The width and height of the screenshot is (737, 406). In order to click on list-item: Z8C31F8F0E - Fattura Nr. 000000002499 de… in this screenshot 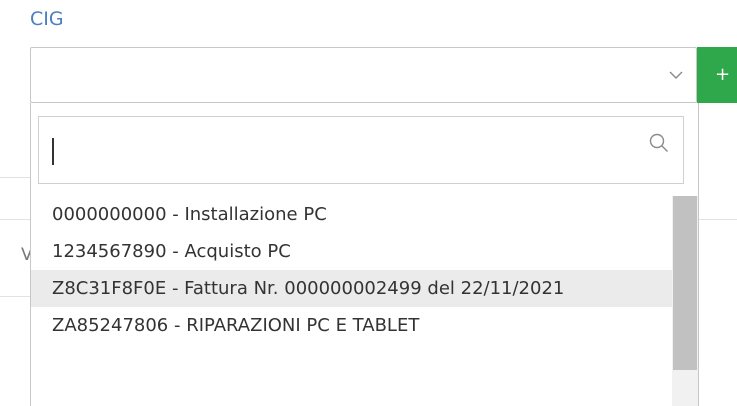, I will do `click(351, 288)`.